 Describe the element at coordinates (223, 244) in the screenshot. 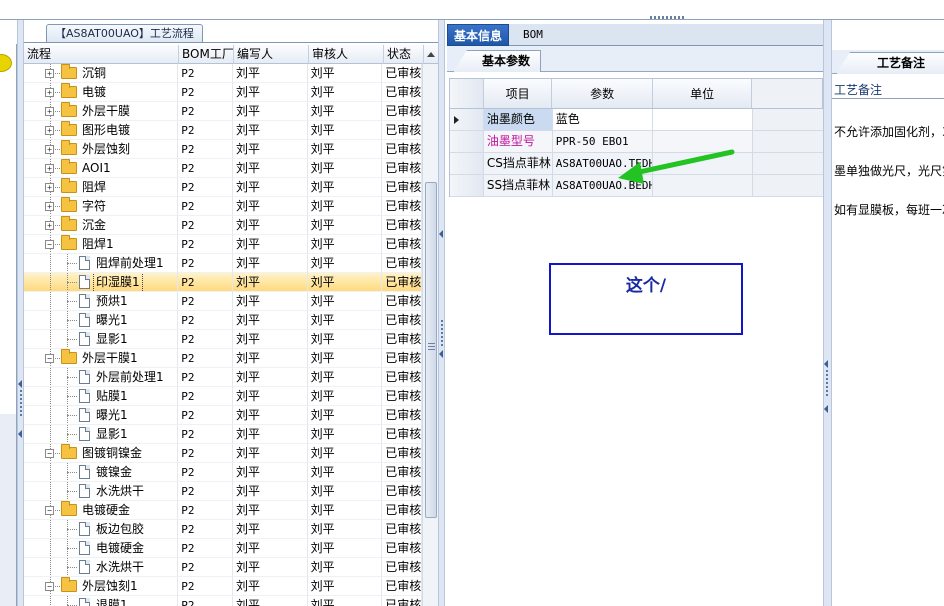

I see `tree-row: − 阻焊1 P2 刘平 刘平 已审核` at that location.